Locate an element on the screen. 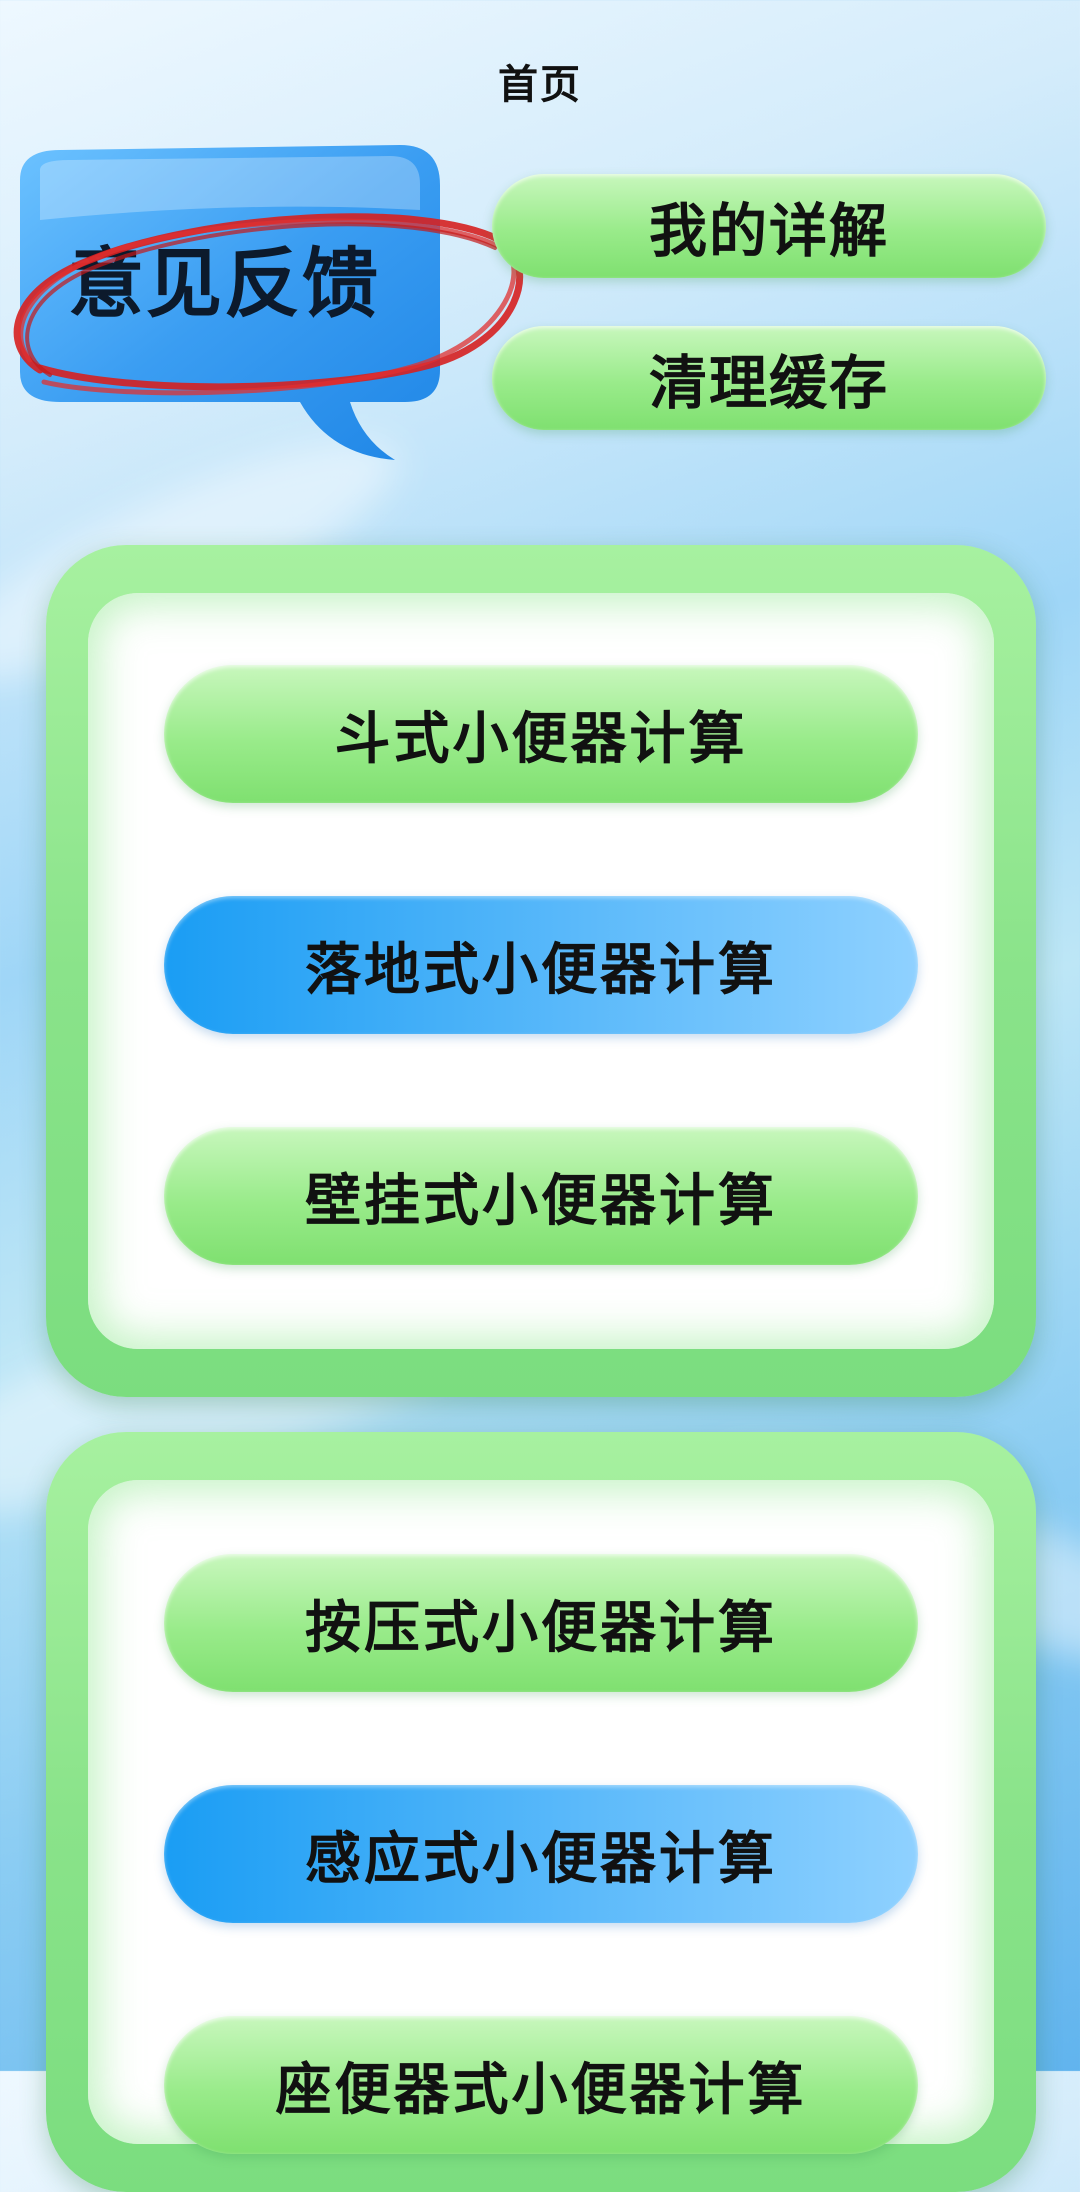 This screenshot has width=1080, height=2192. feedback-button: 意见反馈 is located at coordinates (262, 310).